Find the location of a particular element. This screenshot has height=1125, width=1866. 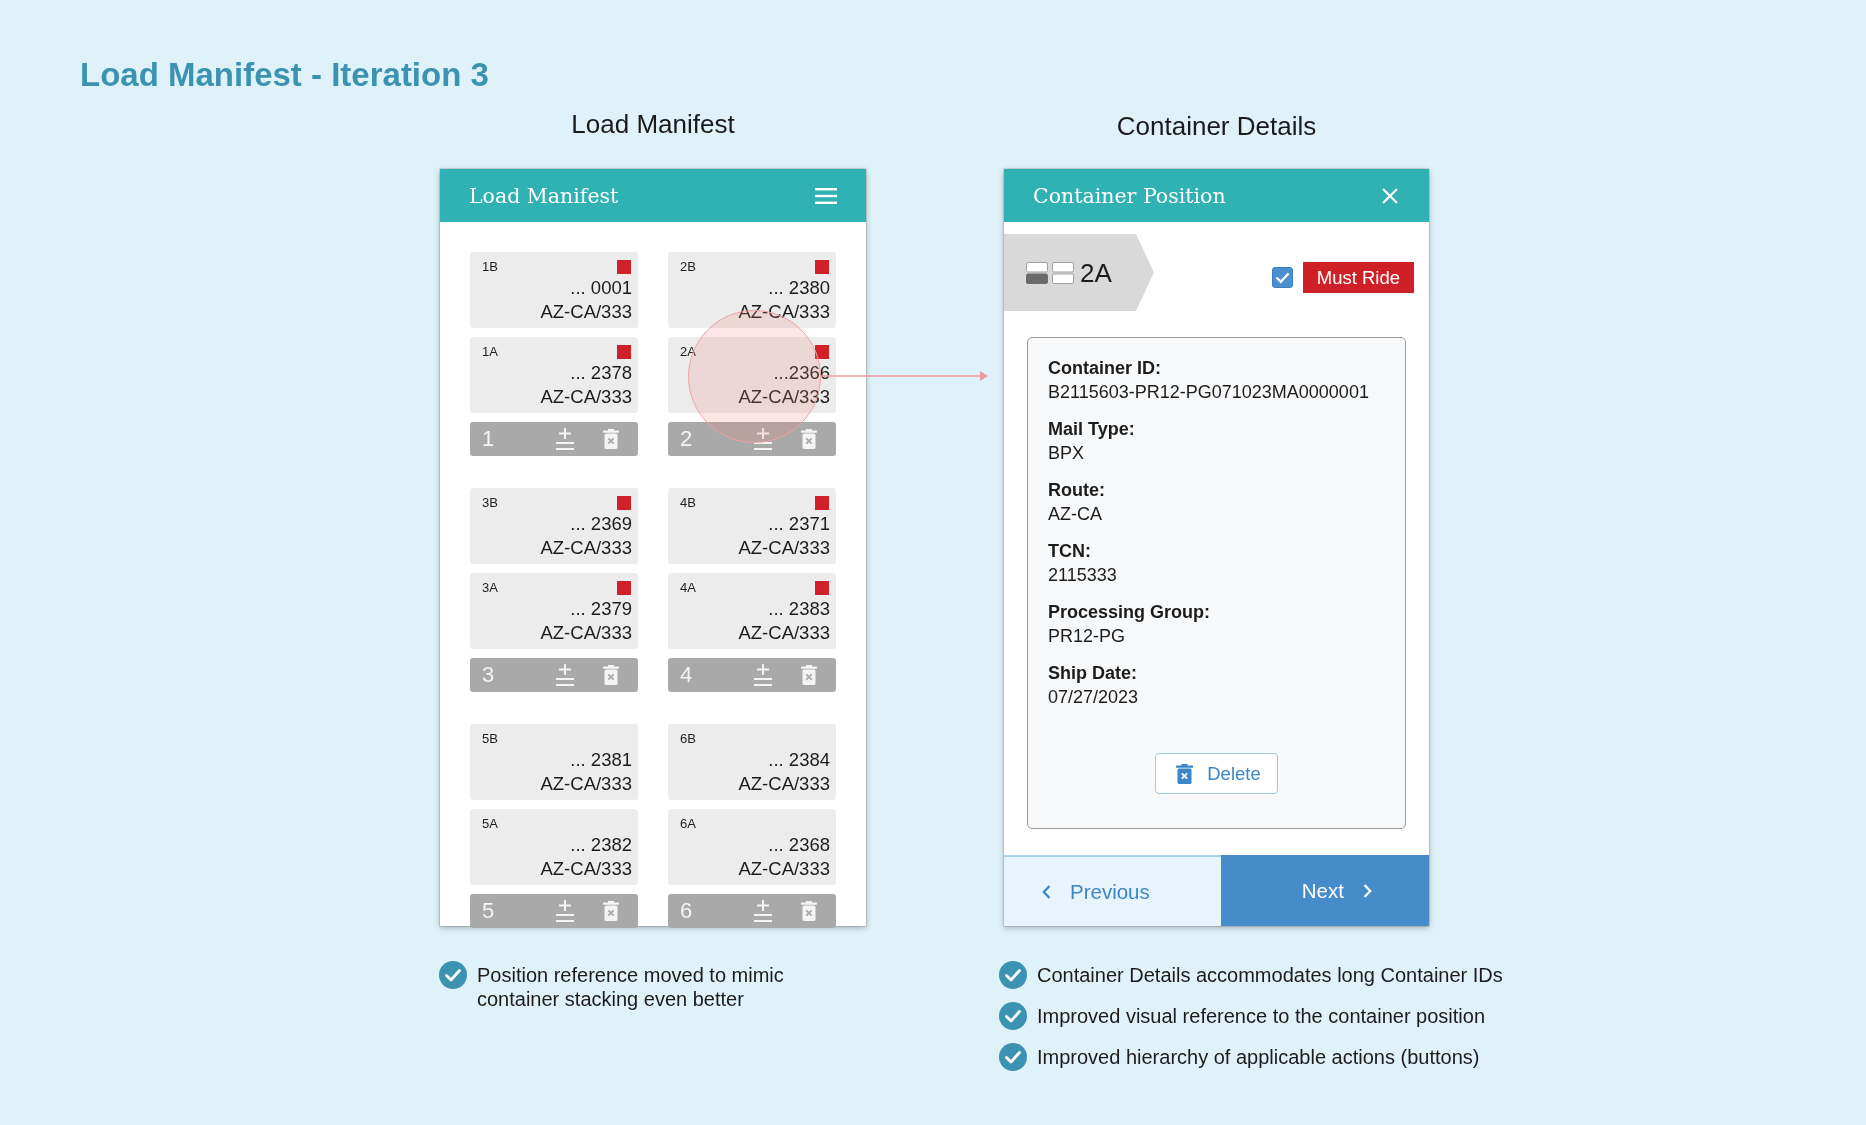

position-label: 2B is located at coordinates (688, 267).